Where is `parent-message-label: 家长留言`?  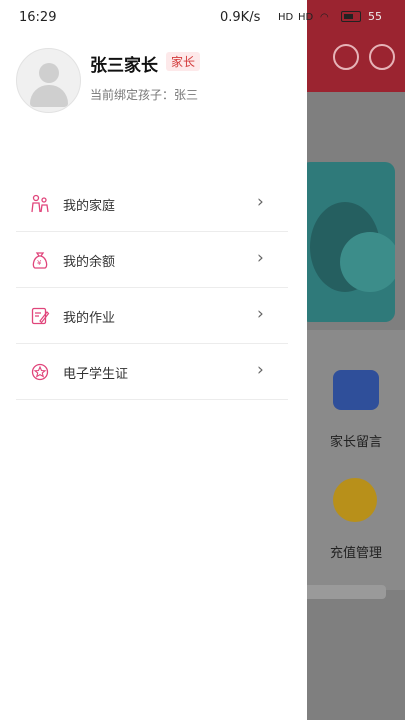
parent-message-label: 家长留言 is located at coordinates (356, 442).